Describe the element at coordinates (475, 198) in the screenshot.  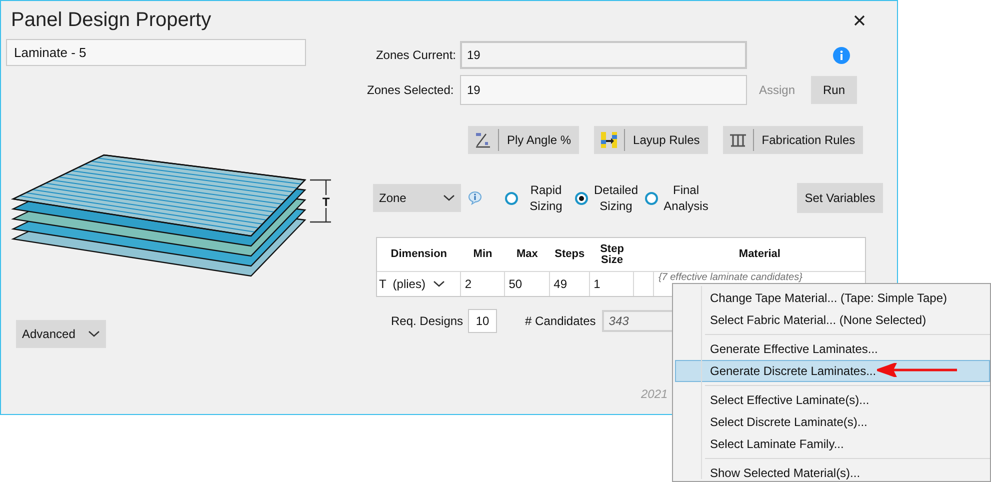
I see `help-bubble-icon` at that location.